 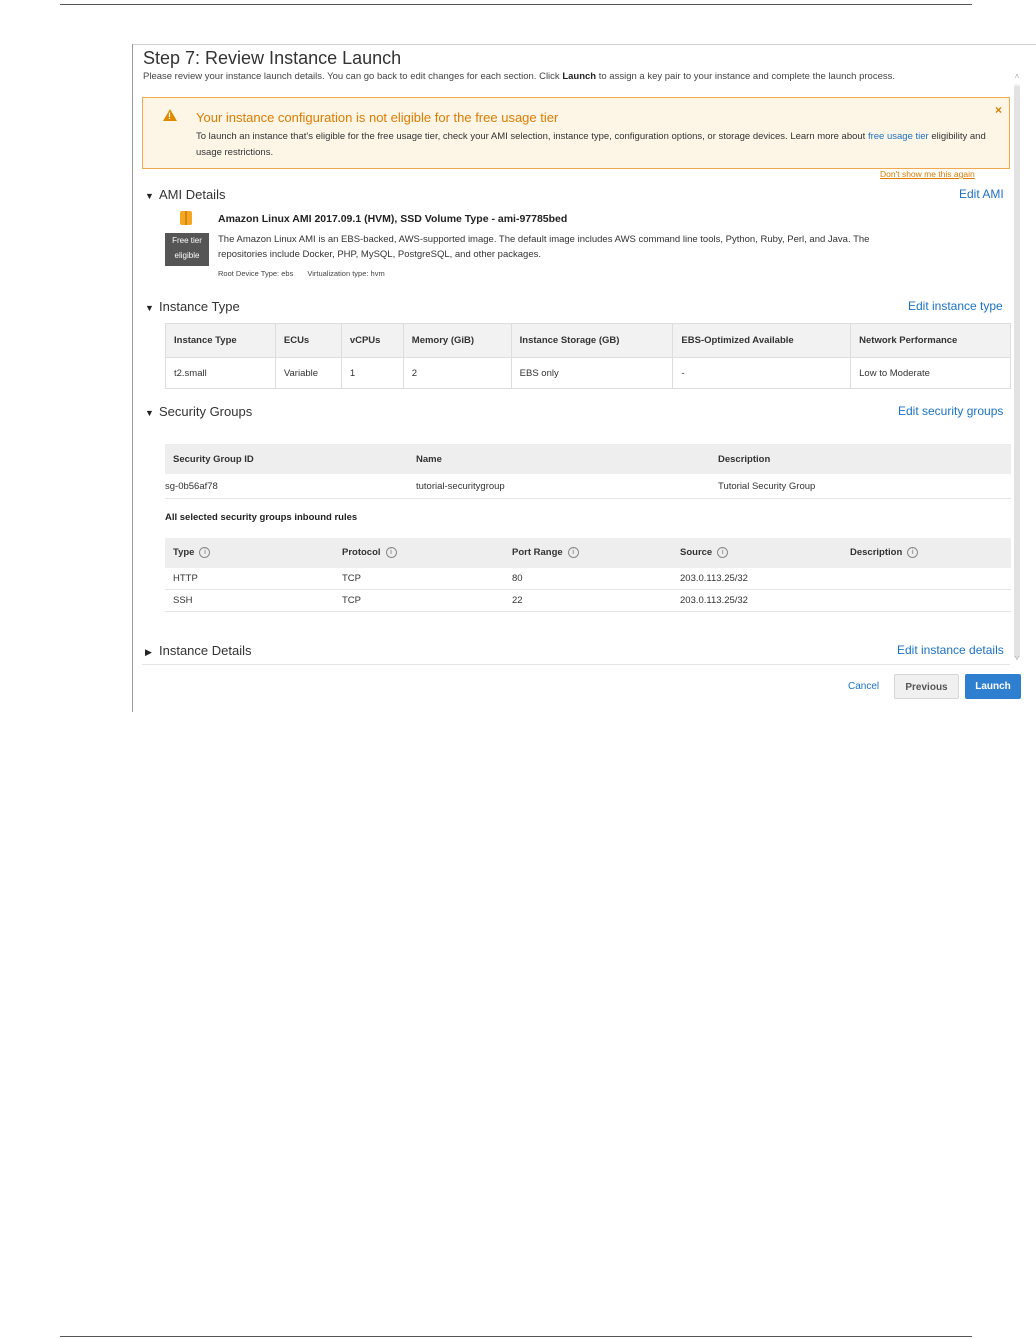 I want to click on table-cell: -, so click(x=762, y=373).